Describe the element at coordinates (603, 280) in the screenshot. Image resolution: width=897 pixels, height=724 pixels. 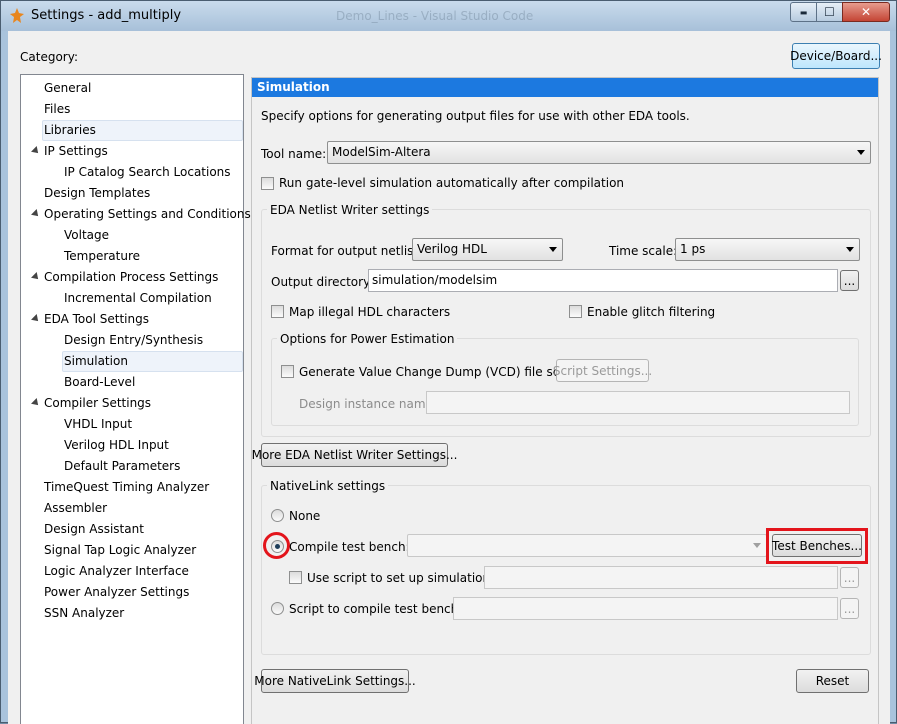
I see `output-dir-input: simulation/modelsim` at that location.